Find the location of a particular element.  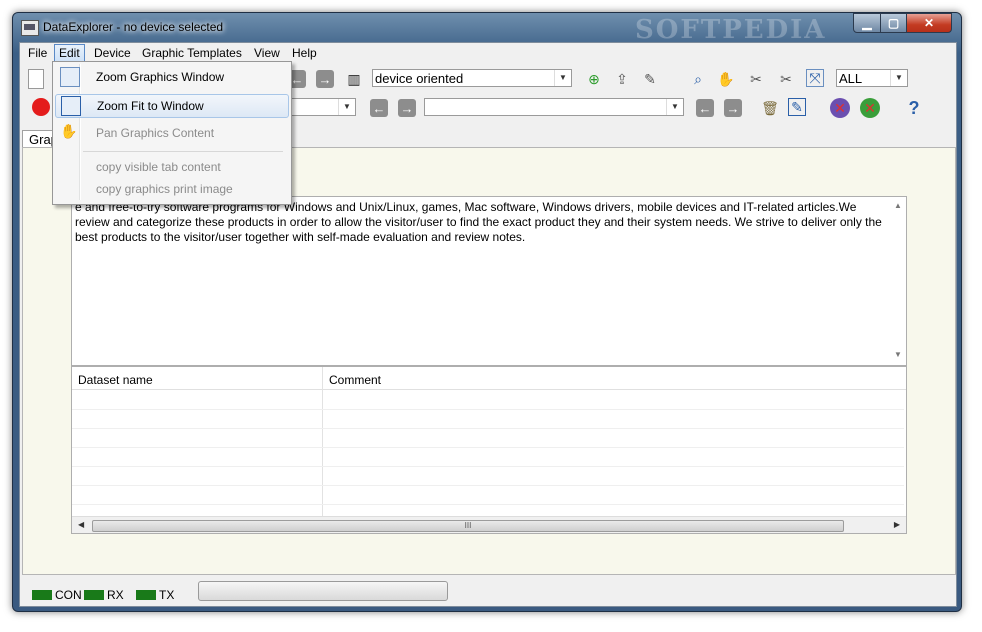

menu-pan-graphics-content: ✋ Pan Graphics Content is located at coordinates (171, 133).